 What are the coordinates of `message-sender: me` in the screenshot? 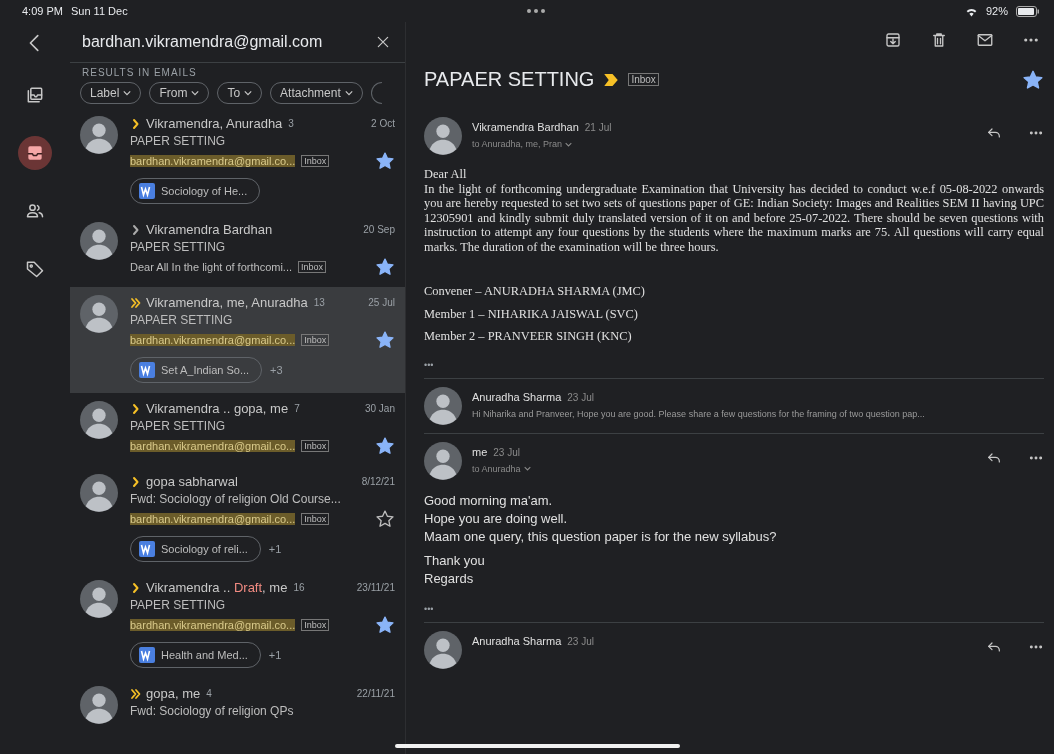 It's located at (480, 451).